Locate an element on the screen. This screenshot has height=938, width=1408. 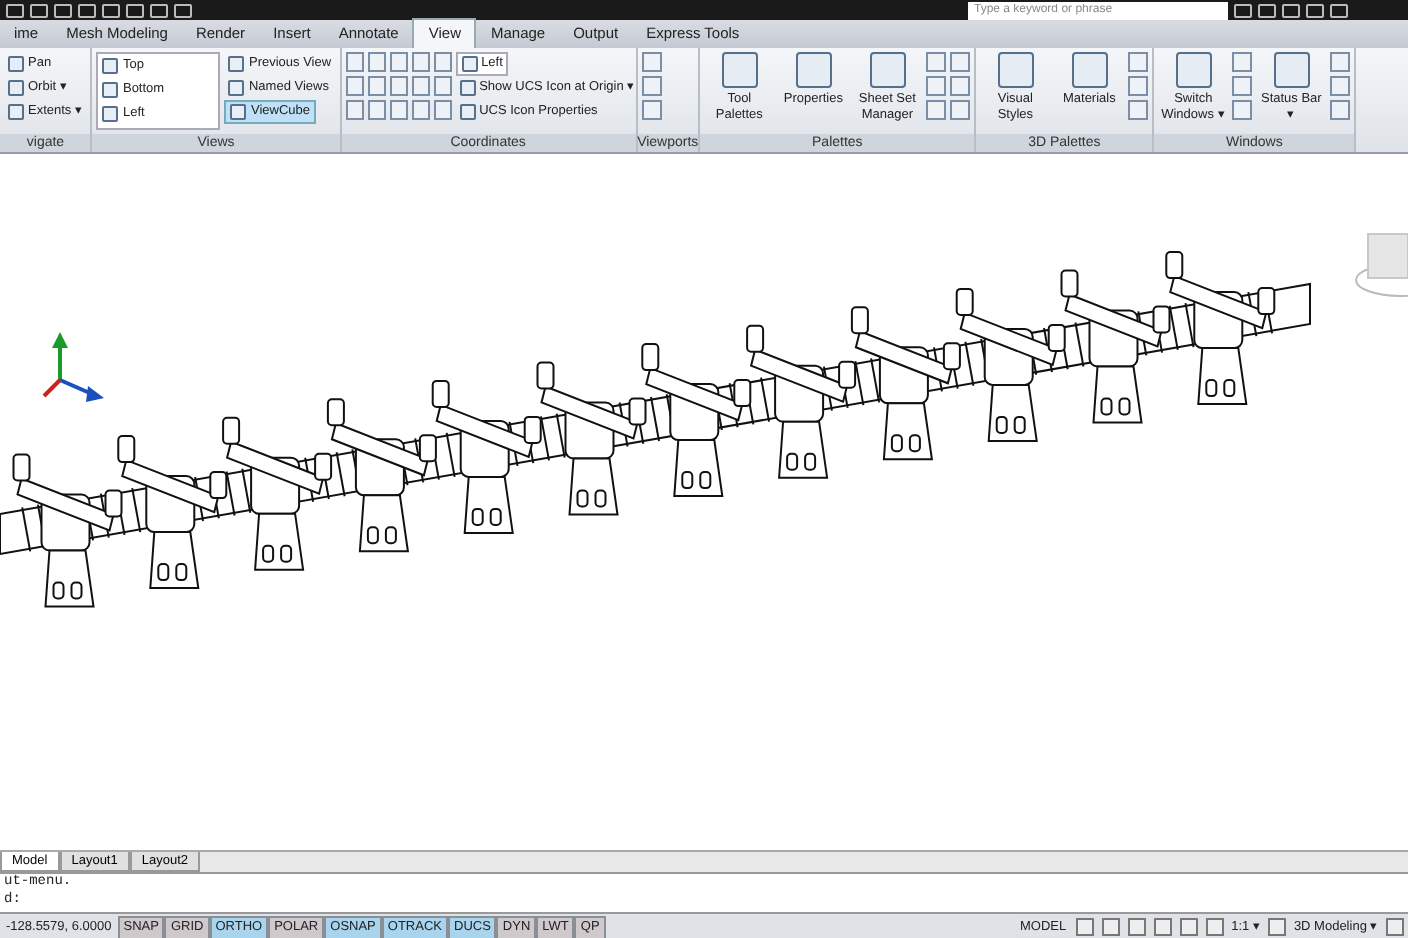
lock-icon is located at coordinates (1395, 927).